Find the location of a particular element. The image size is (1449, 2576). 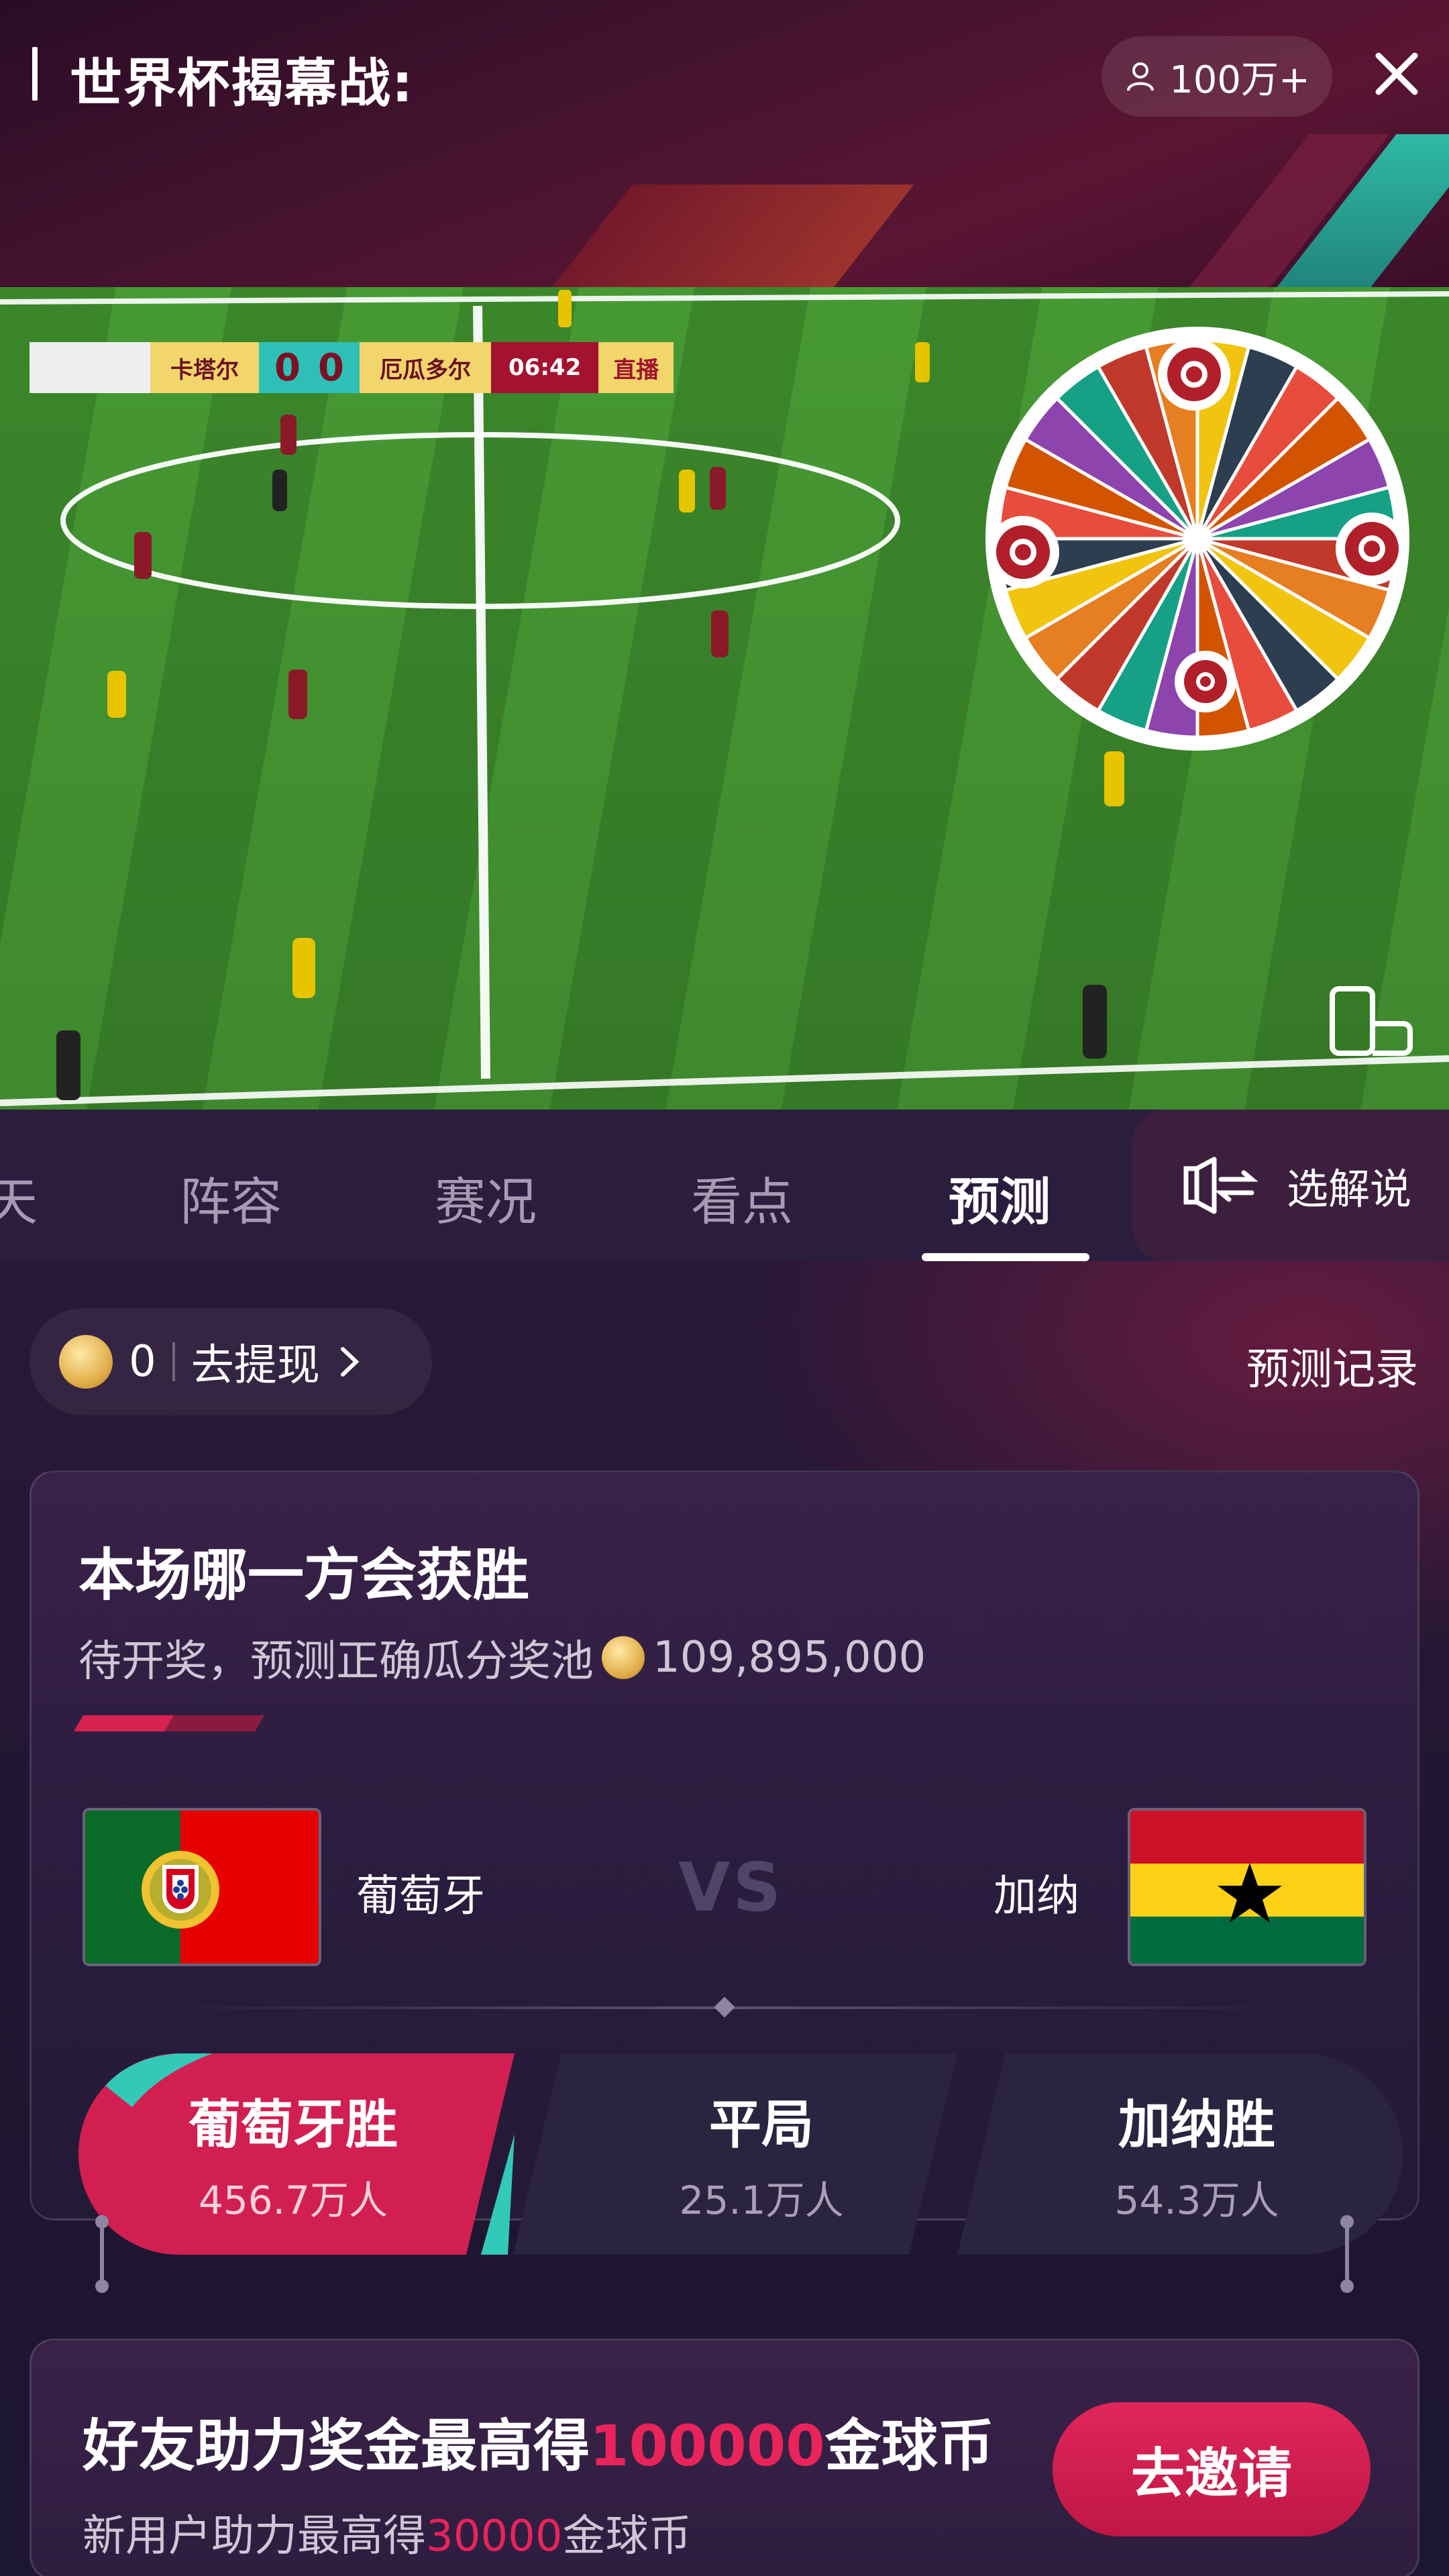

prediction-question: 本场哪一方会获胜 is located at coordinates (304, 1575).